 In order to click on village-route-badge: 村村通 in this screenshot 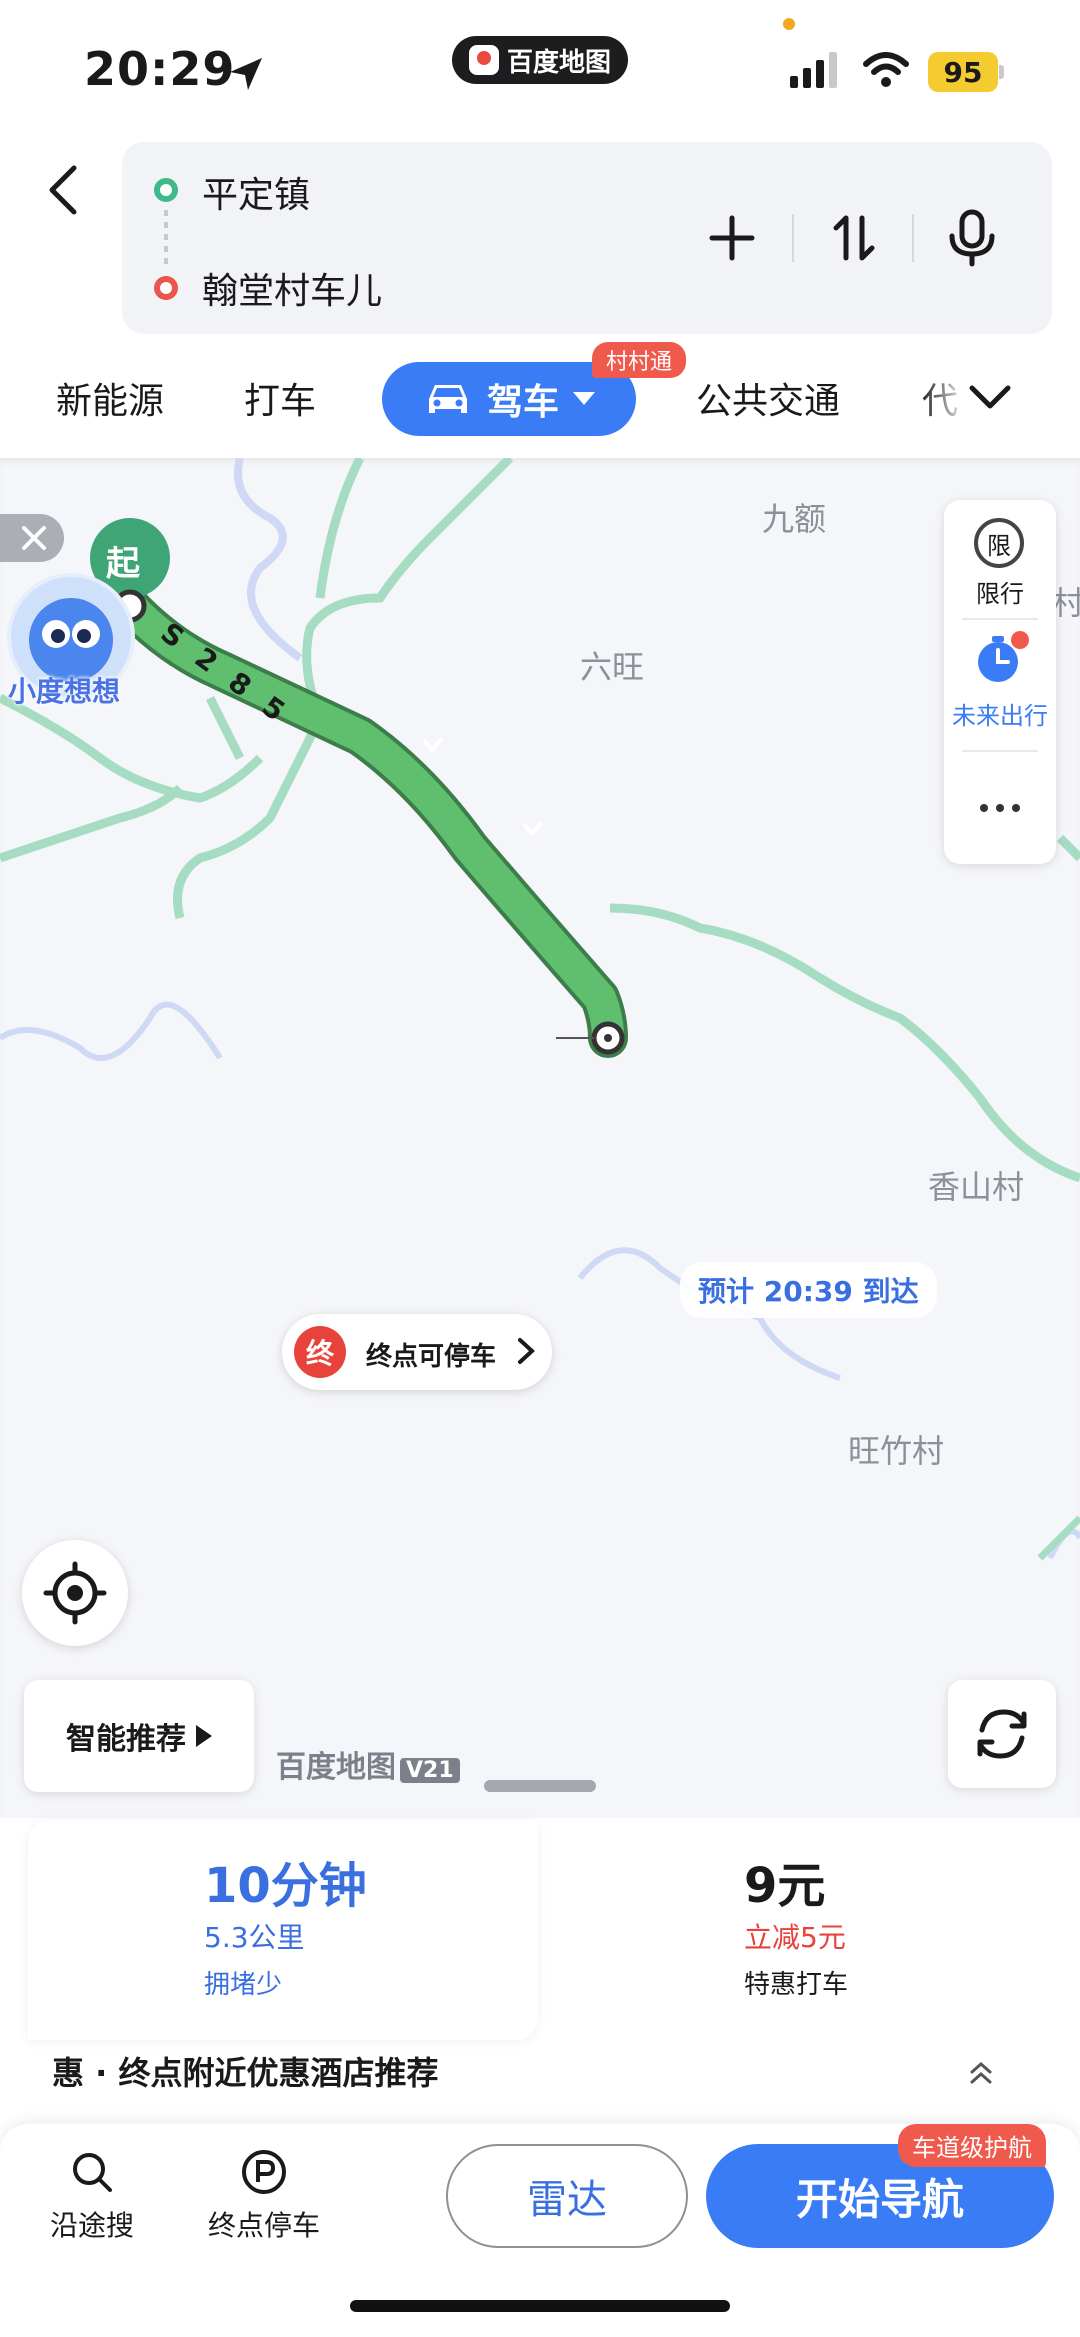, I will do `click(639, 360)`.